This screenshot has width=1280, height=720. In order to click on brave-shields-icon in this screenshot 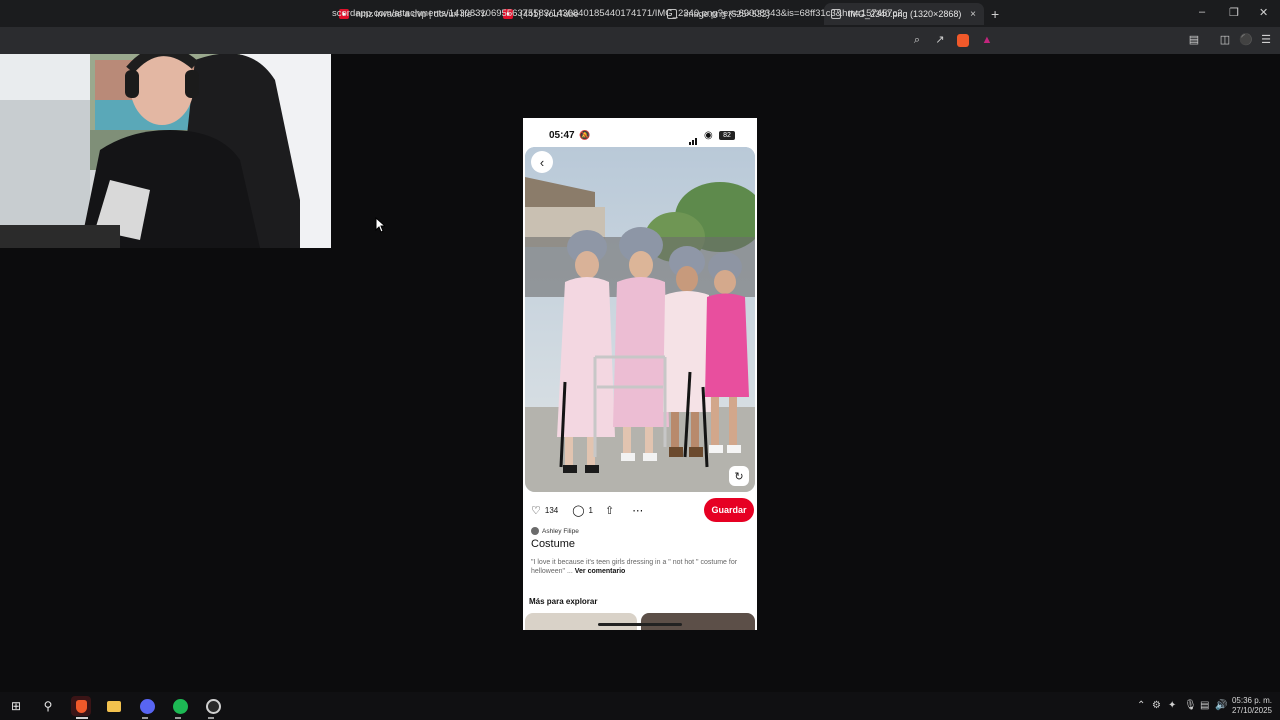, I will do `click(963, 40)`.